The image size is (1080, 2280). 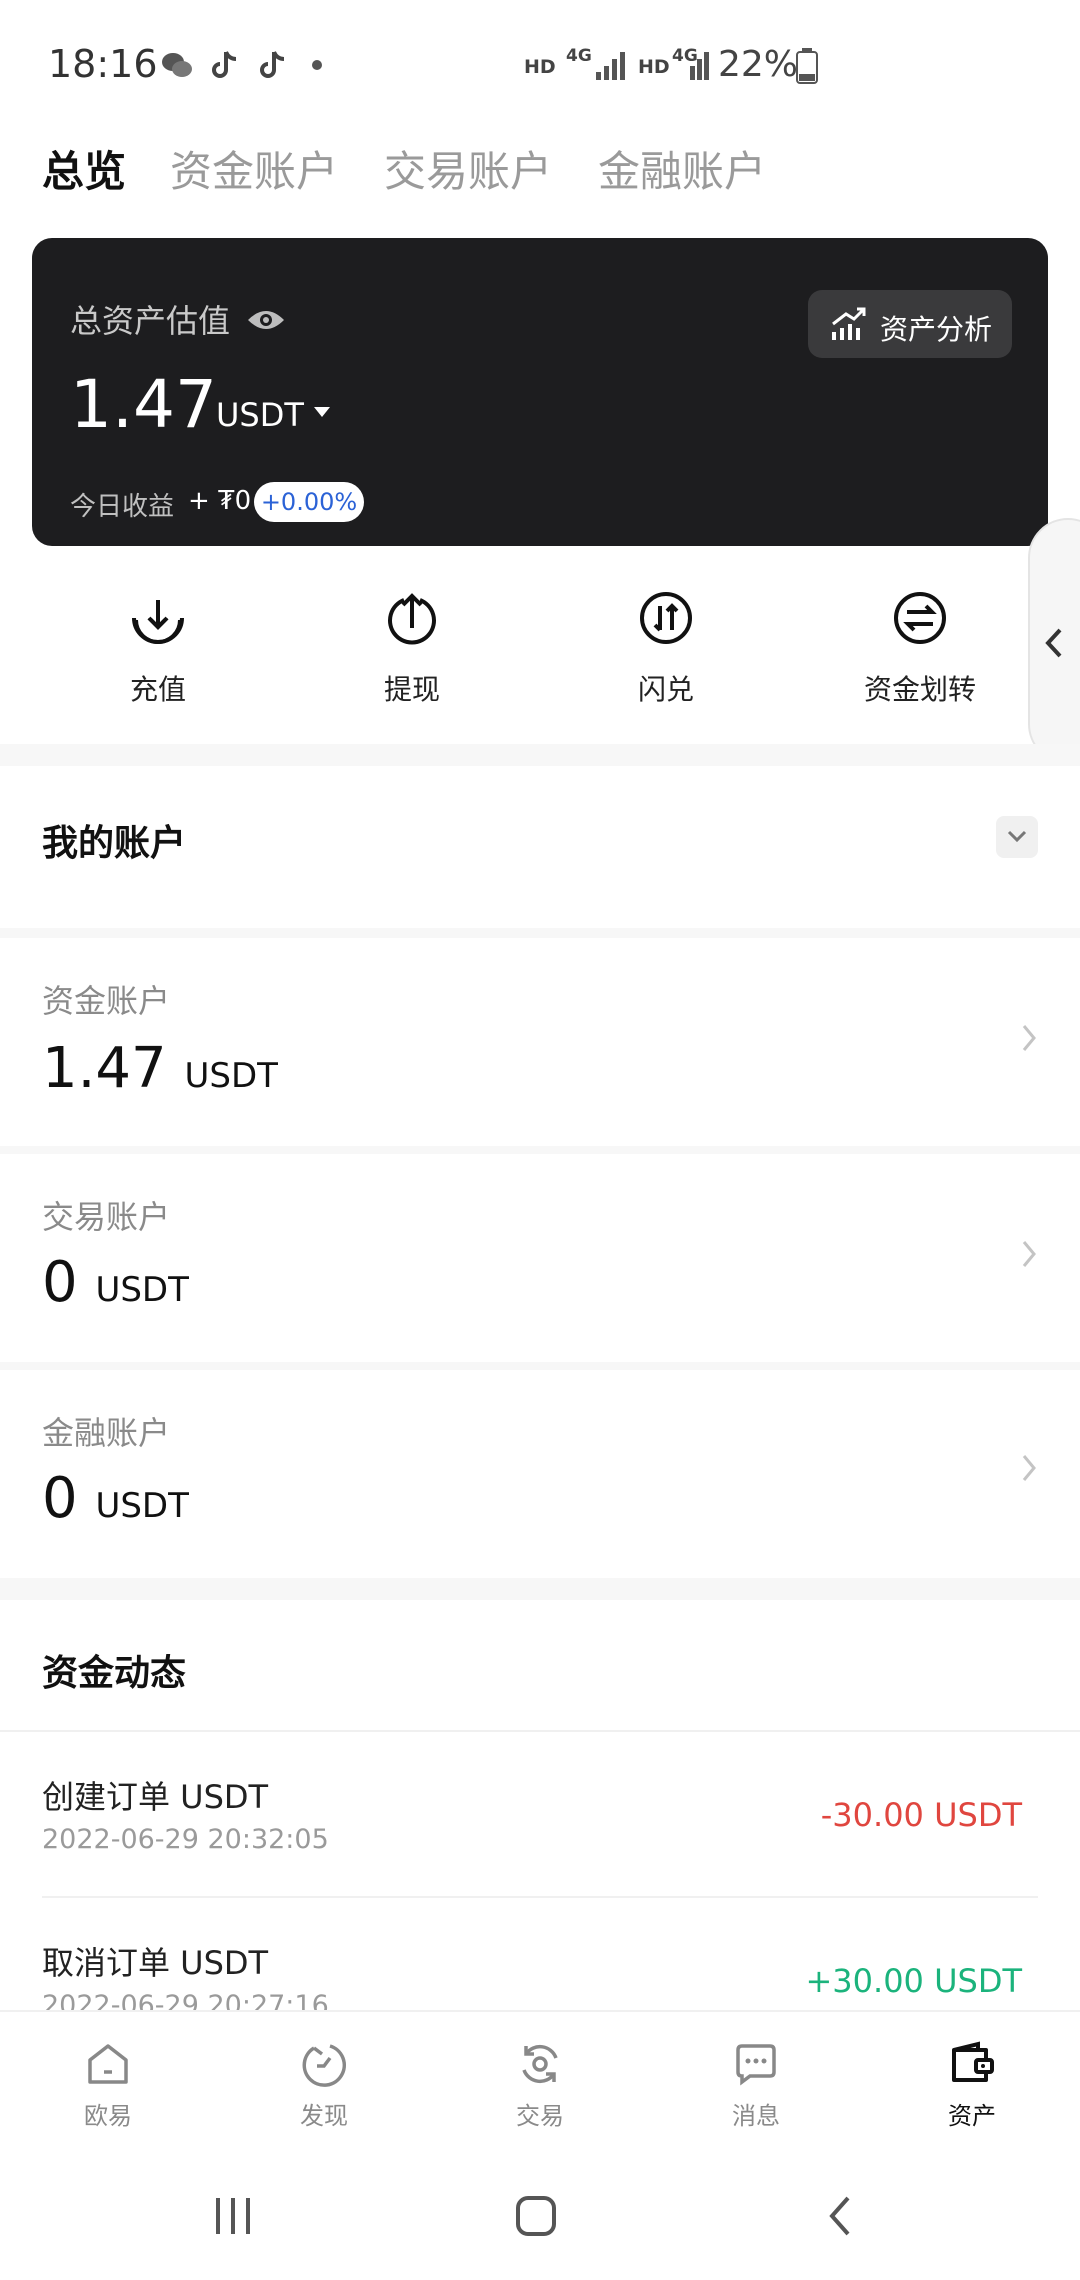 I want to click on home-icon, so click(x=108, y=2064).